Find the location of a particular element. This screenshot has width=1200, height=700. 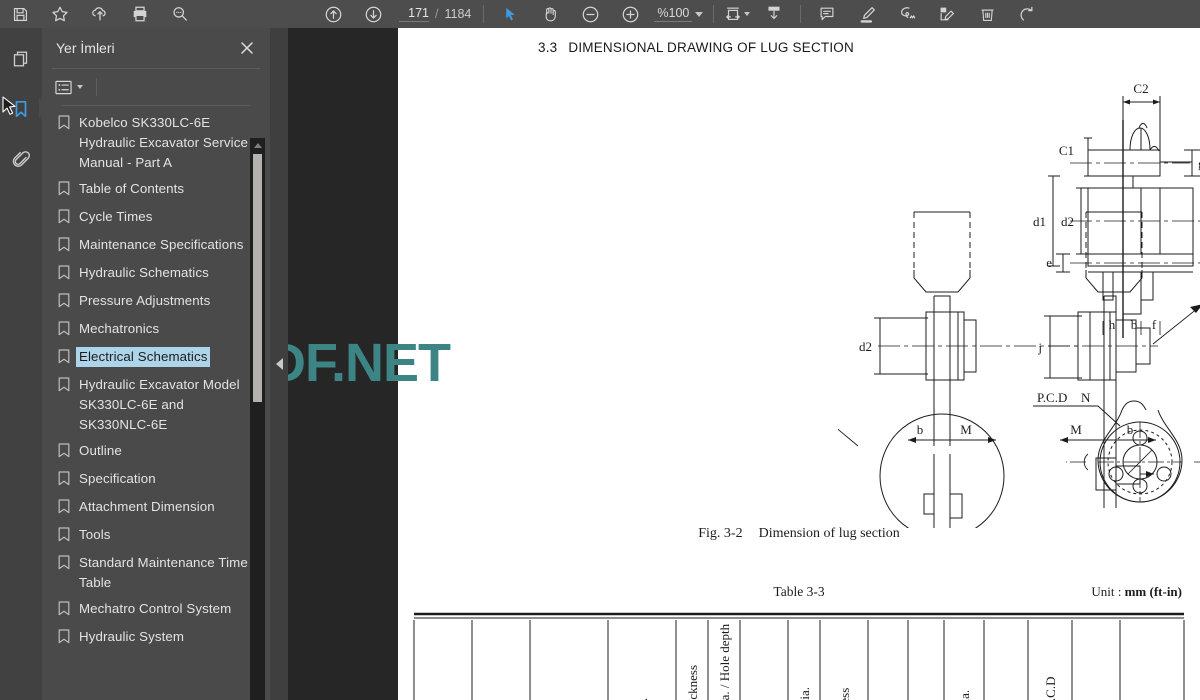

svg-text: M is located at coordinates (1076, 429).